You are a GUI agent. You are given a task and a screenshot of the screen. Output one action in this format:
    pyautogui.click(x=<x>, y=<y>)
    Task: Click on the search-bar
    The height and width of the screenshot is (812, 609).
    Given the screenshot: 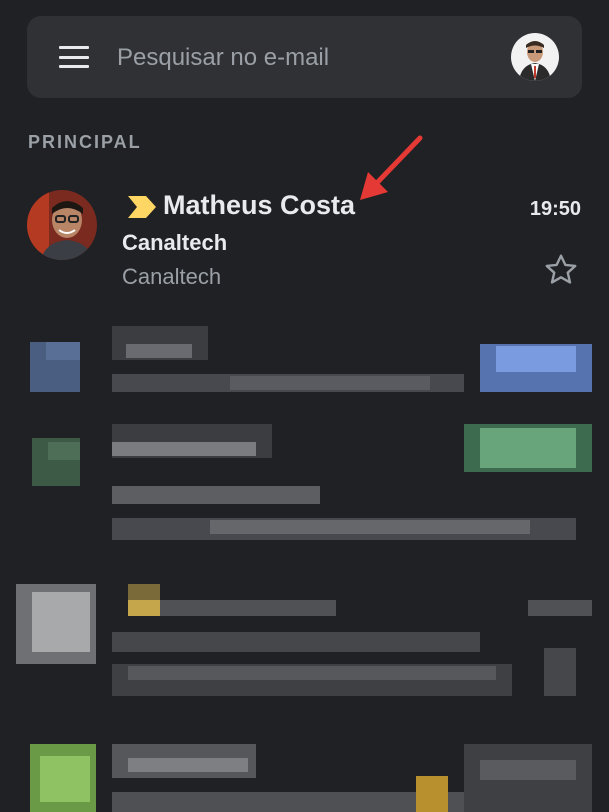 What is the action you would take?
    pyautogui.click(x=304, y=57)
    